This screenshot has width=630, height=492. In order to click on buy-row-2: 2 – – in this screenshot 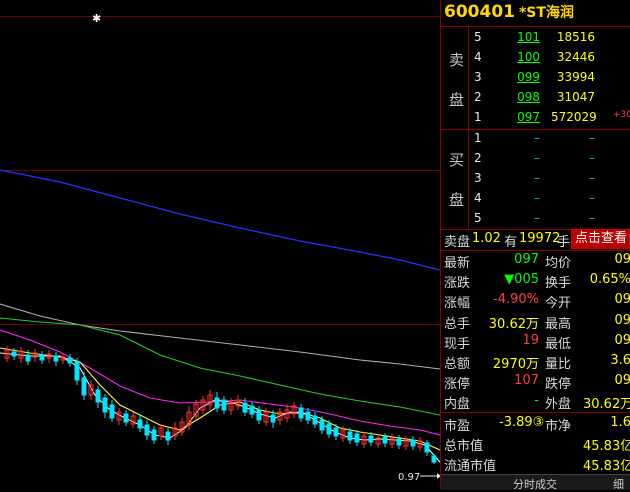, I will do `click(535, 159)`.